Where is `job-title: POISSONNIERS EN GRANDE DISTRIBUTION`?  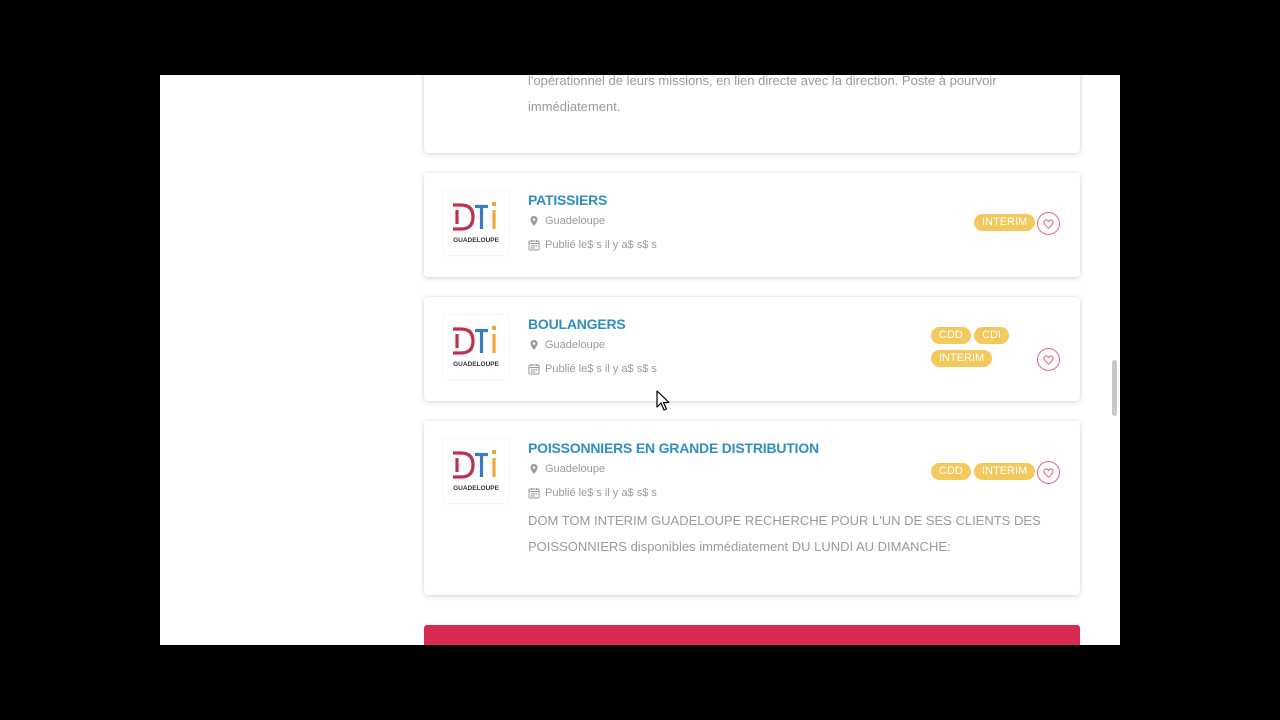 job-title: POISSONNIERS EN GRANDE DISTRIBUTION is located at coordinates (673, 448).